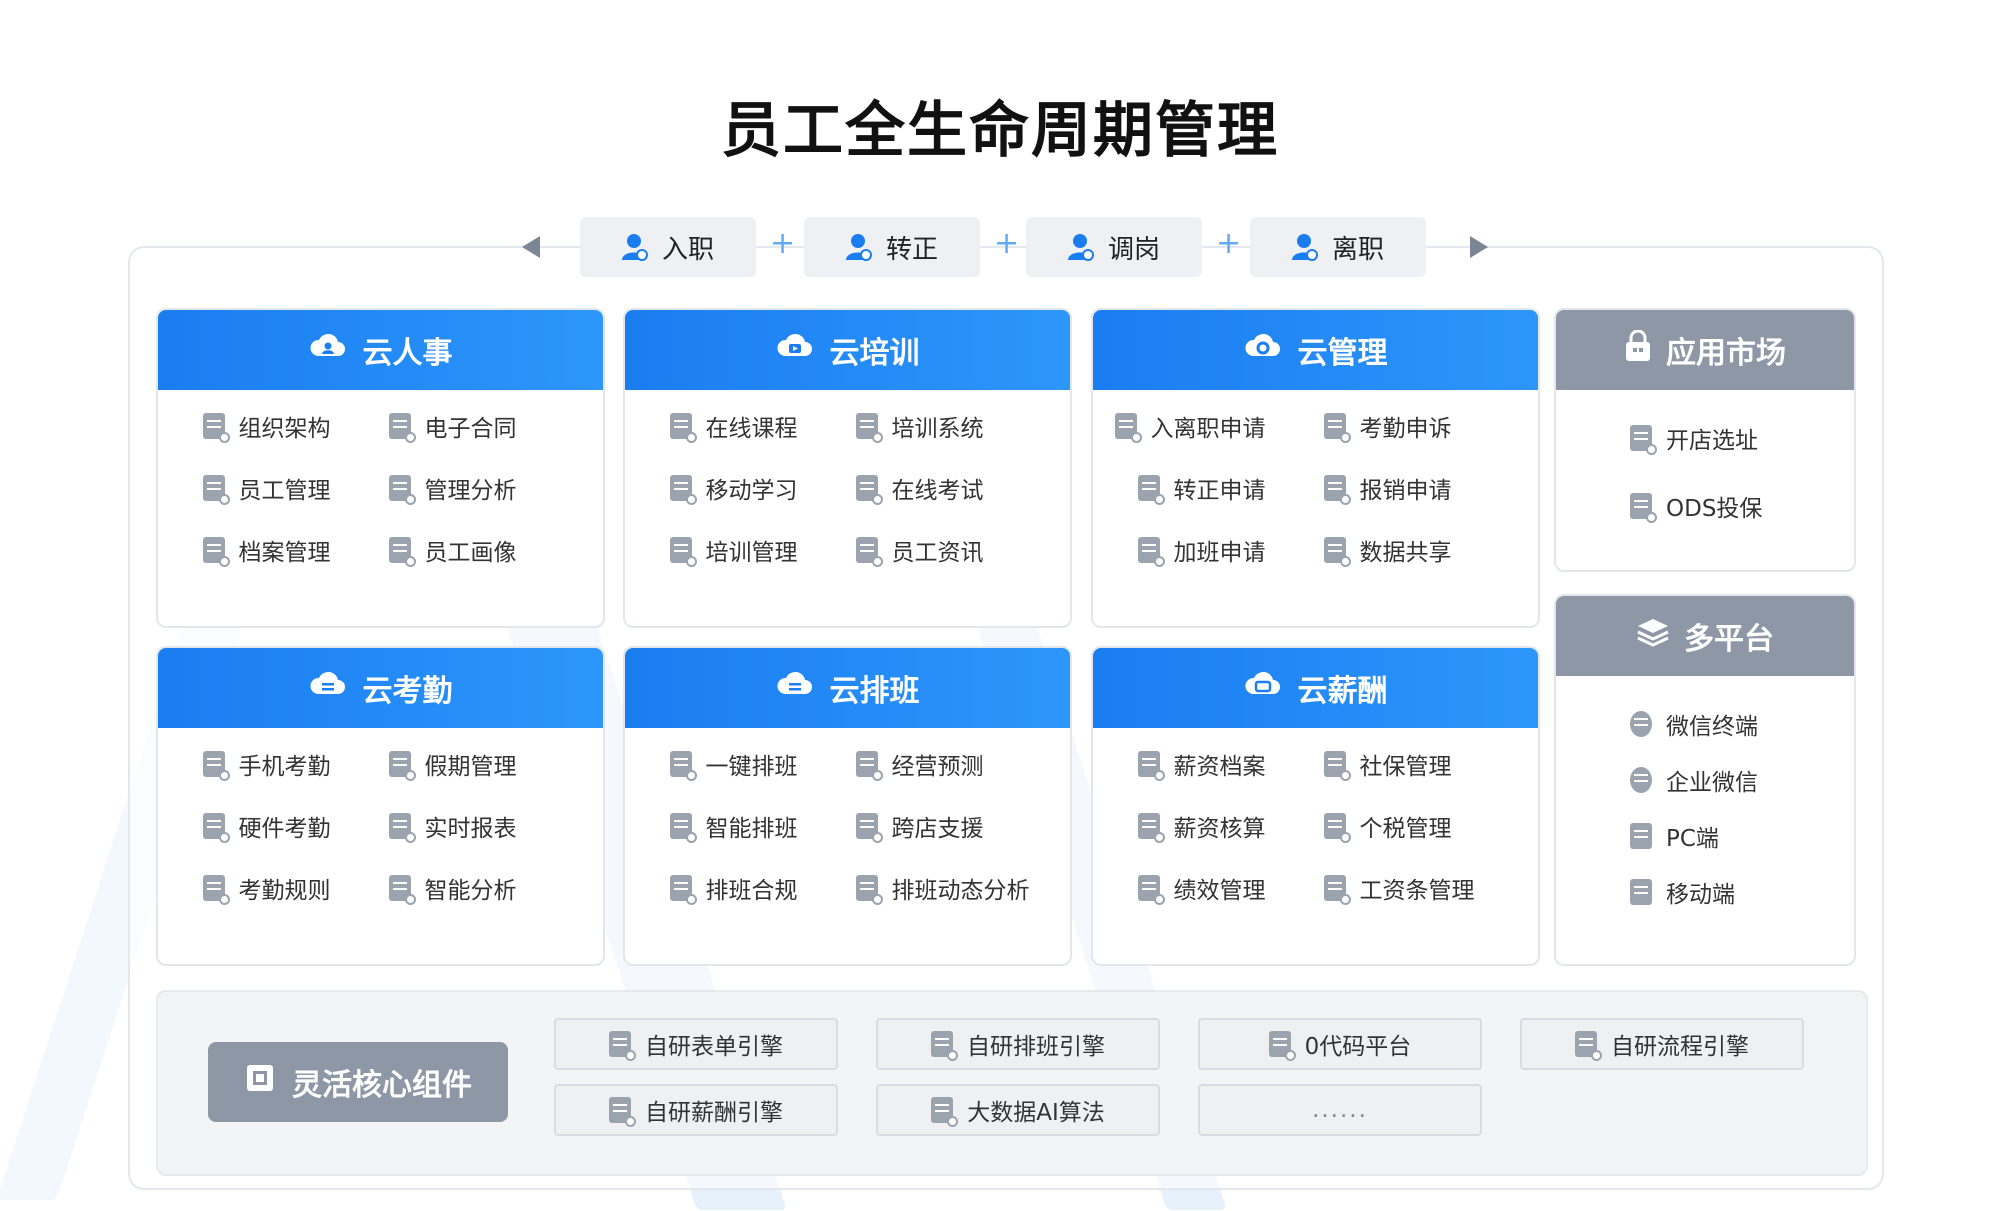 This screenshot has height=1211, width=2000. What do you see at coordinates (1340, 1044) in the screenshot?
I see `core-component-item: 0代码平台` at bounding box center [1340, 1044].